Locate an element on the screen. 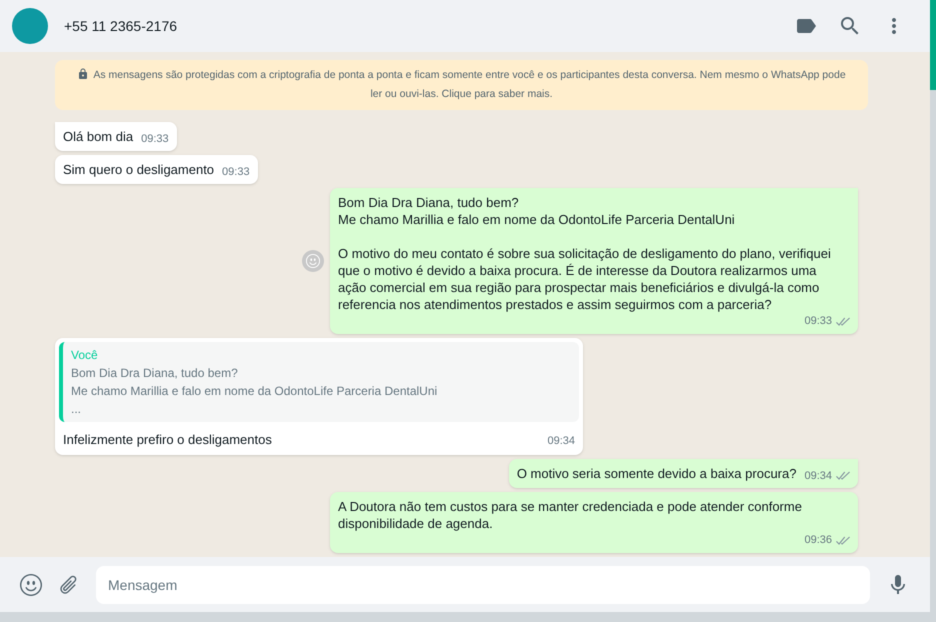 The width and height of the screenshot is (936, 622). message-input: Mensagem is located at coordinates (483, 585).